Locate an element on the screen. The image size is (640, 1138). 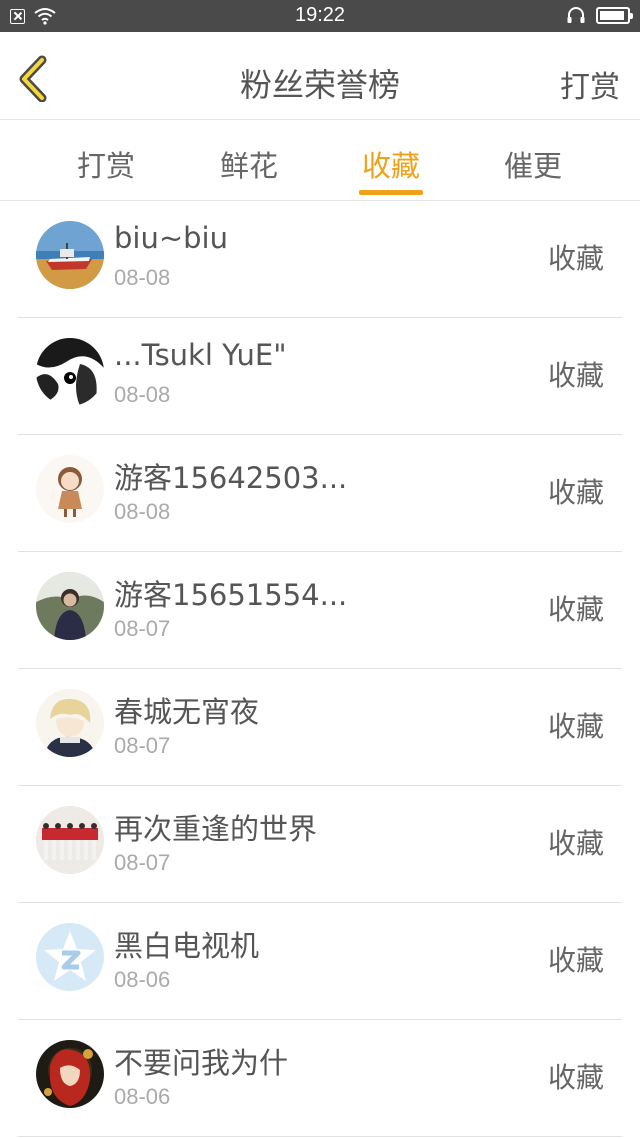
list-item: 春城无宵夜 08-07 收藏 is located at coordinates (320, 727).